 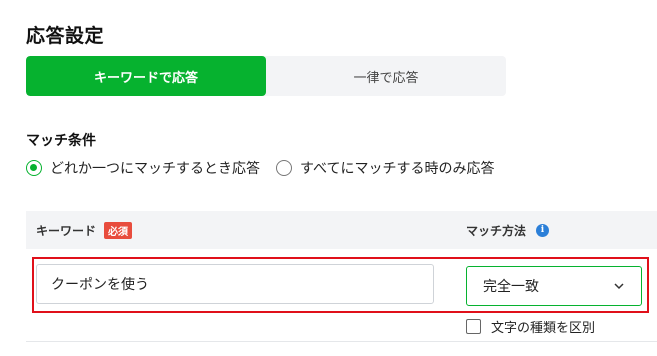 I want to click on match-method-select: 完全一致, so click(x=554, y=286).